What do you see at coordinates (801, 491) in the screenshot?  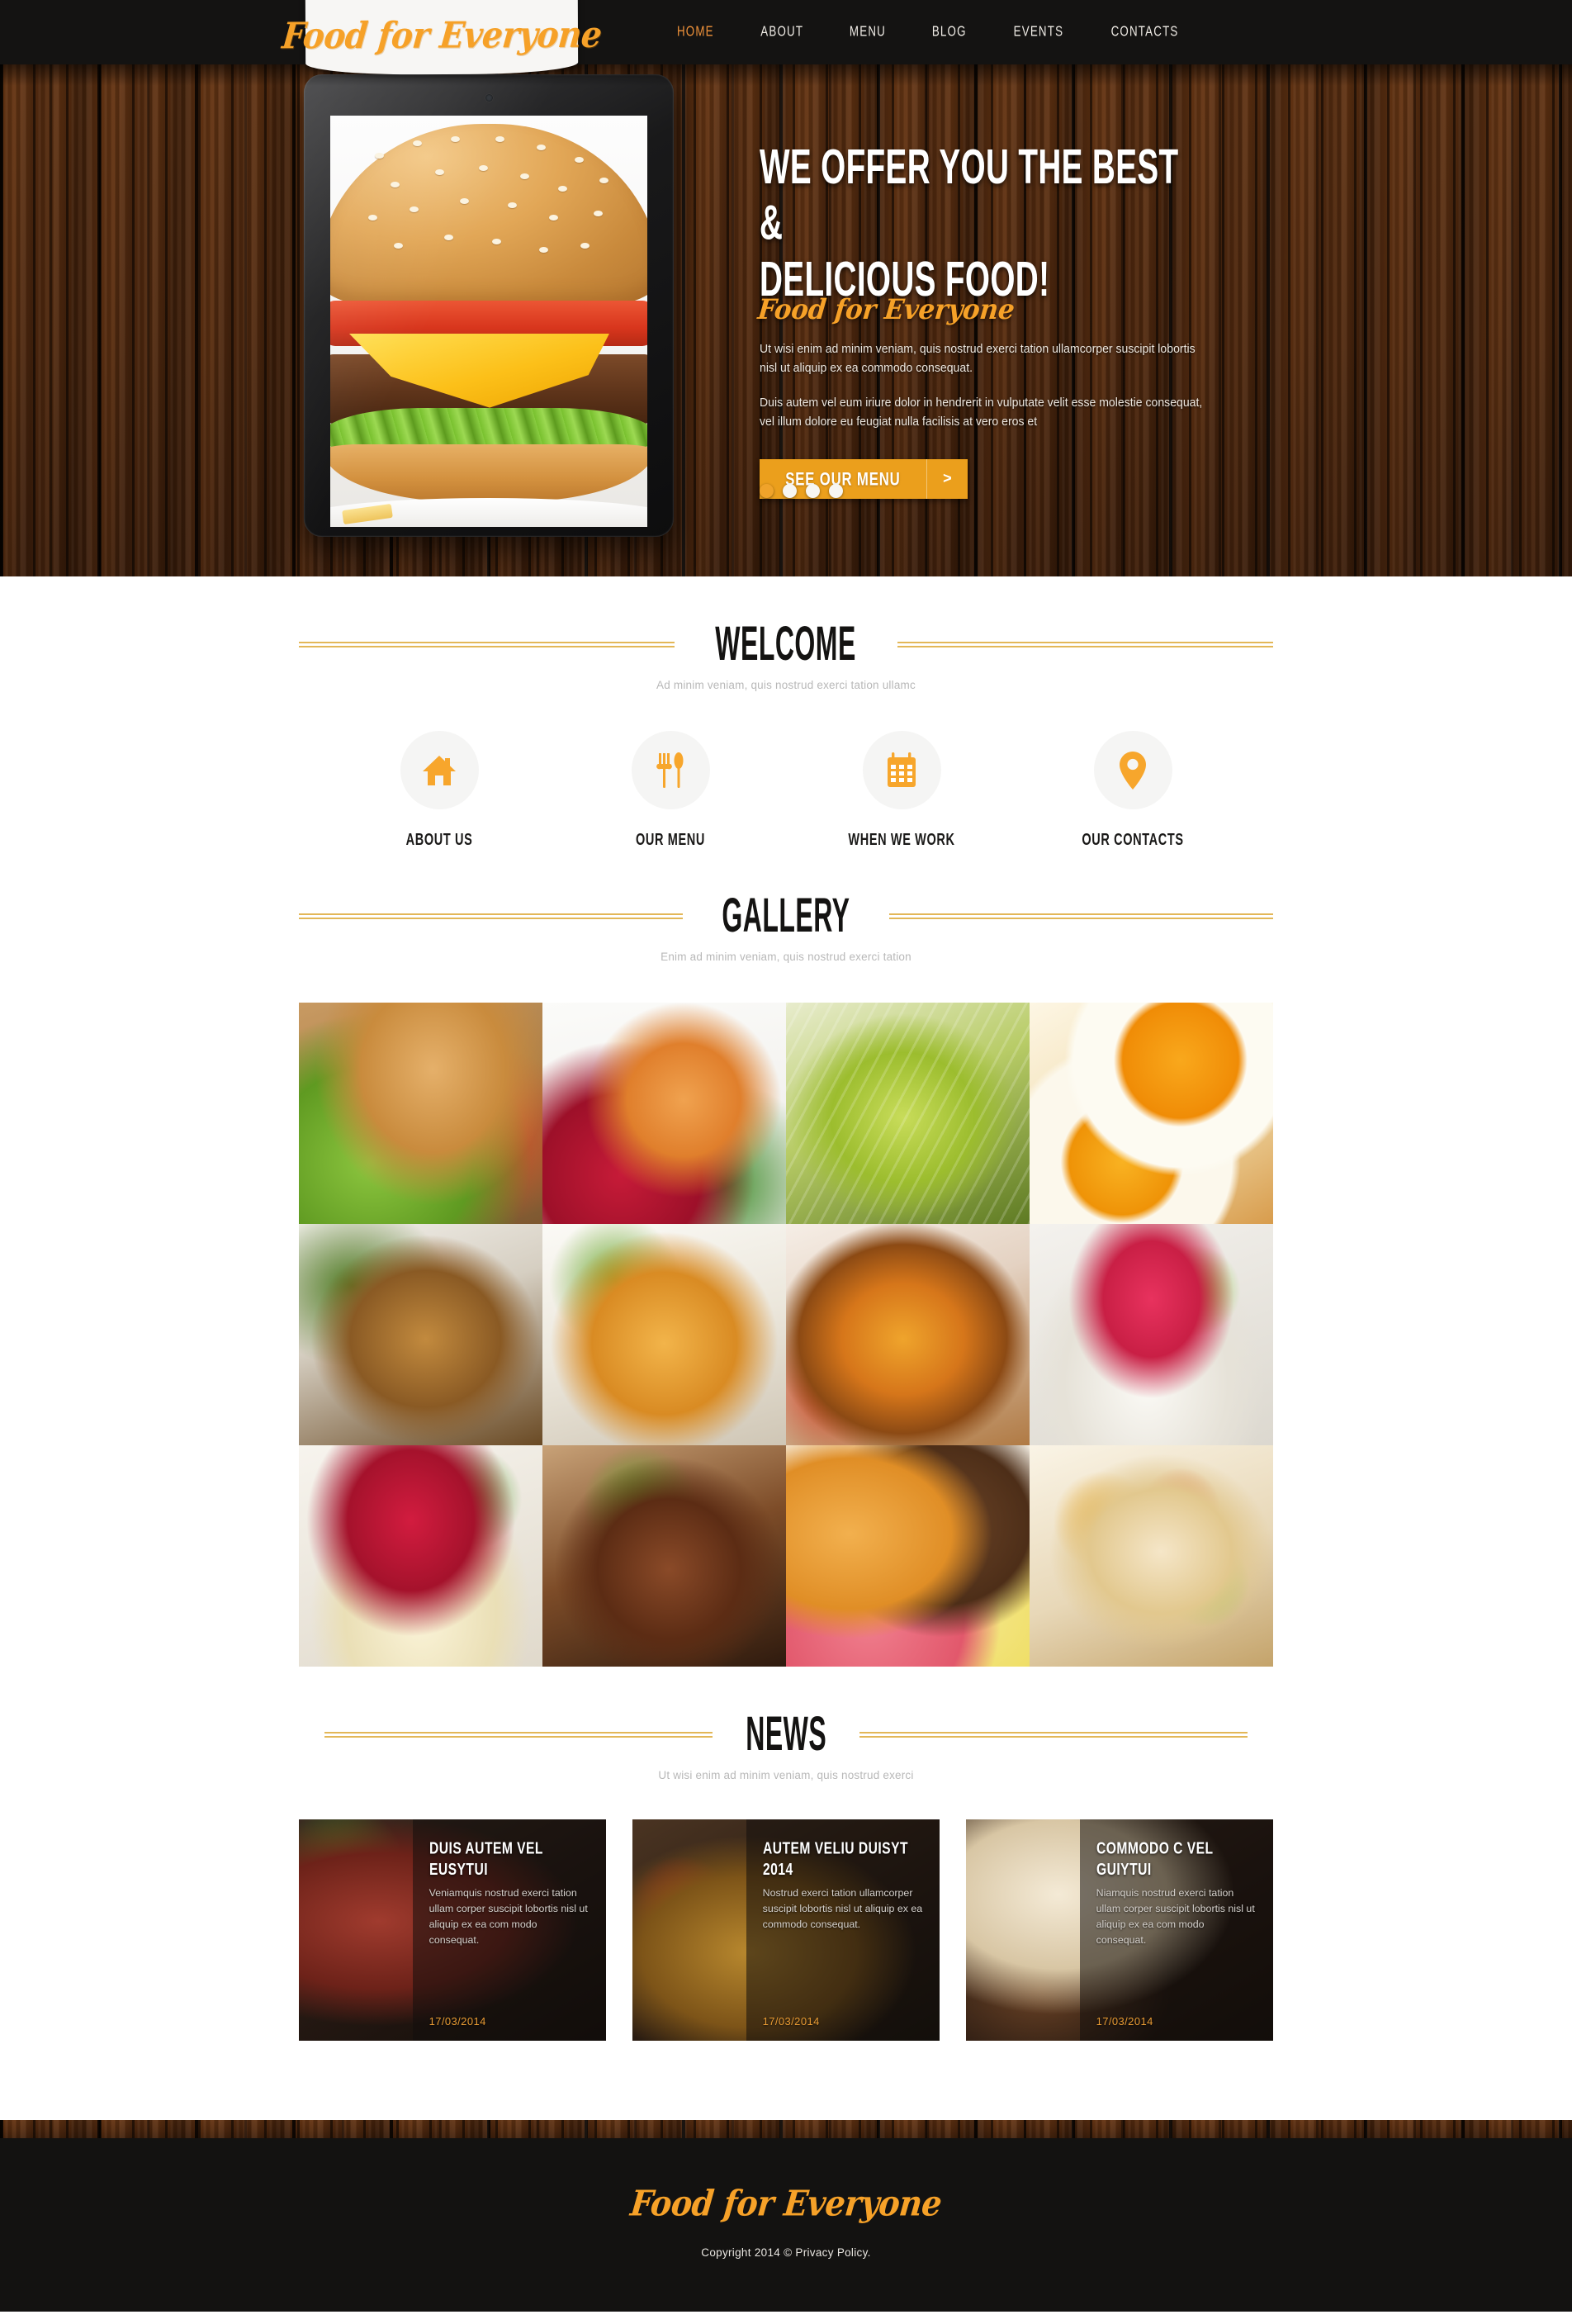 I see `slider-pagination` at bounding box center [801, 491].